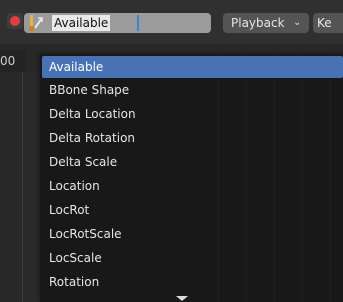 The image size is (343, 302). What do you see at coordinates (192, 114) in the screenshot?
I see `dropdown-item-delta-location: Delta Location` at bounding box center [192, 114].